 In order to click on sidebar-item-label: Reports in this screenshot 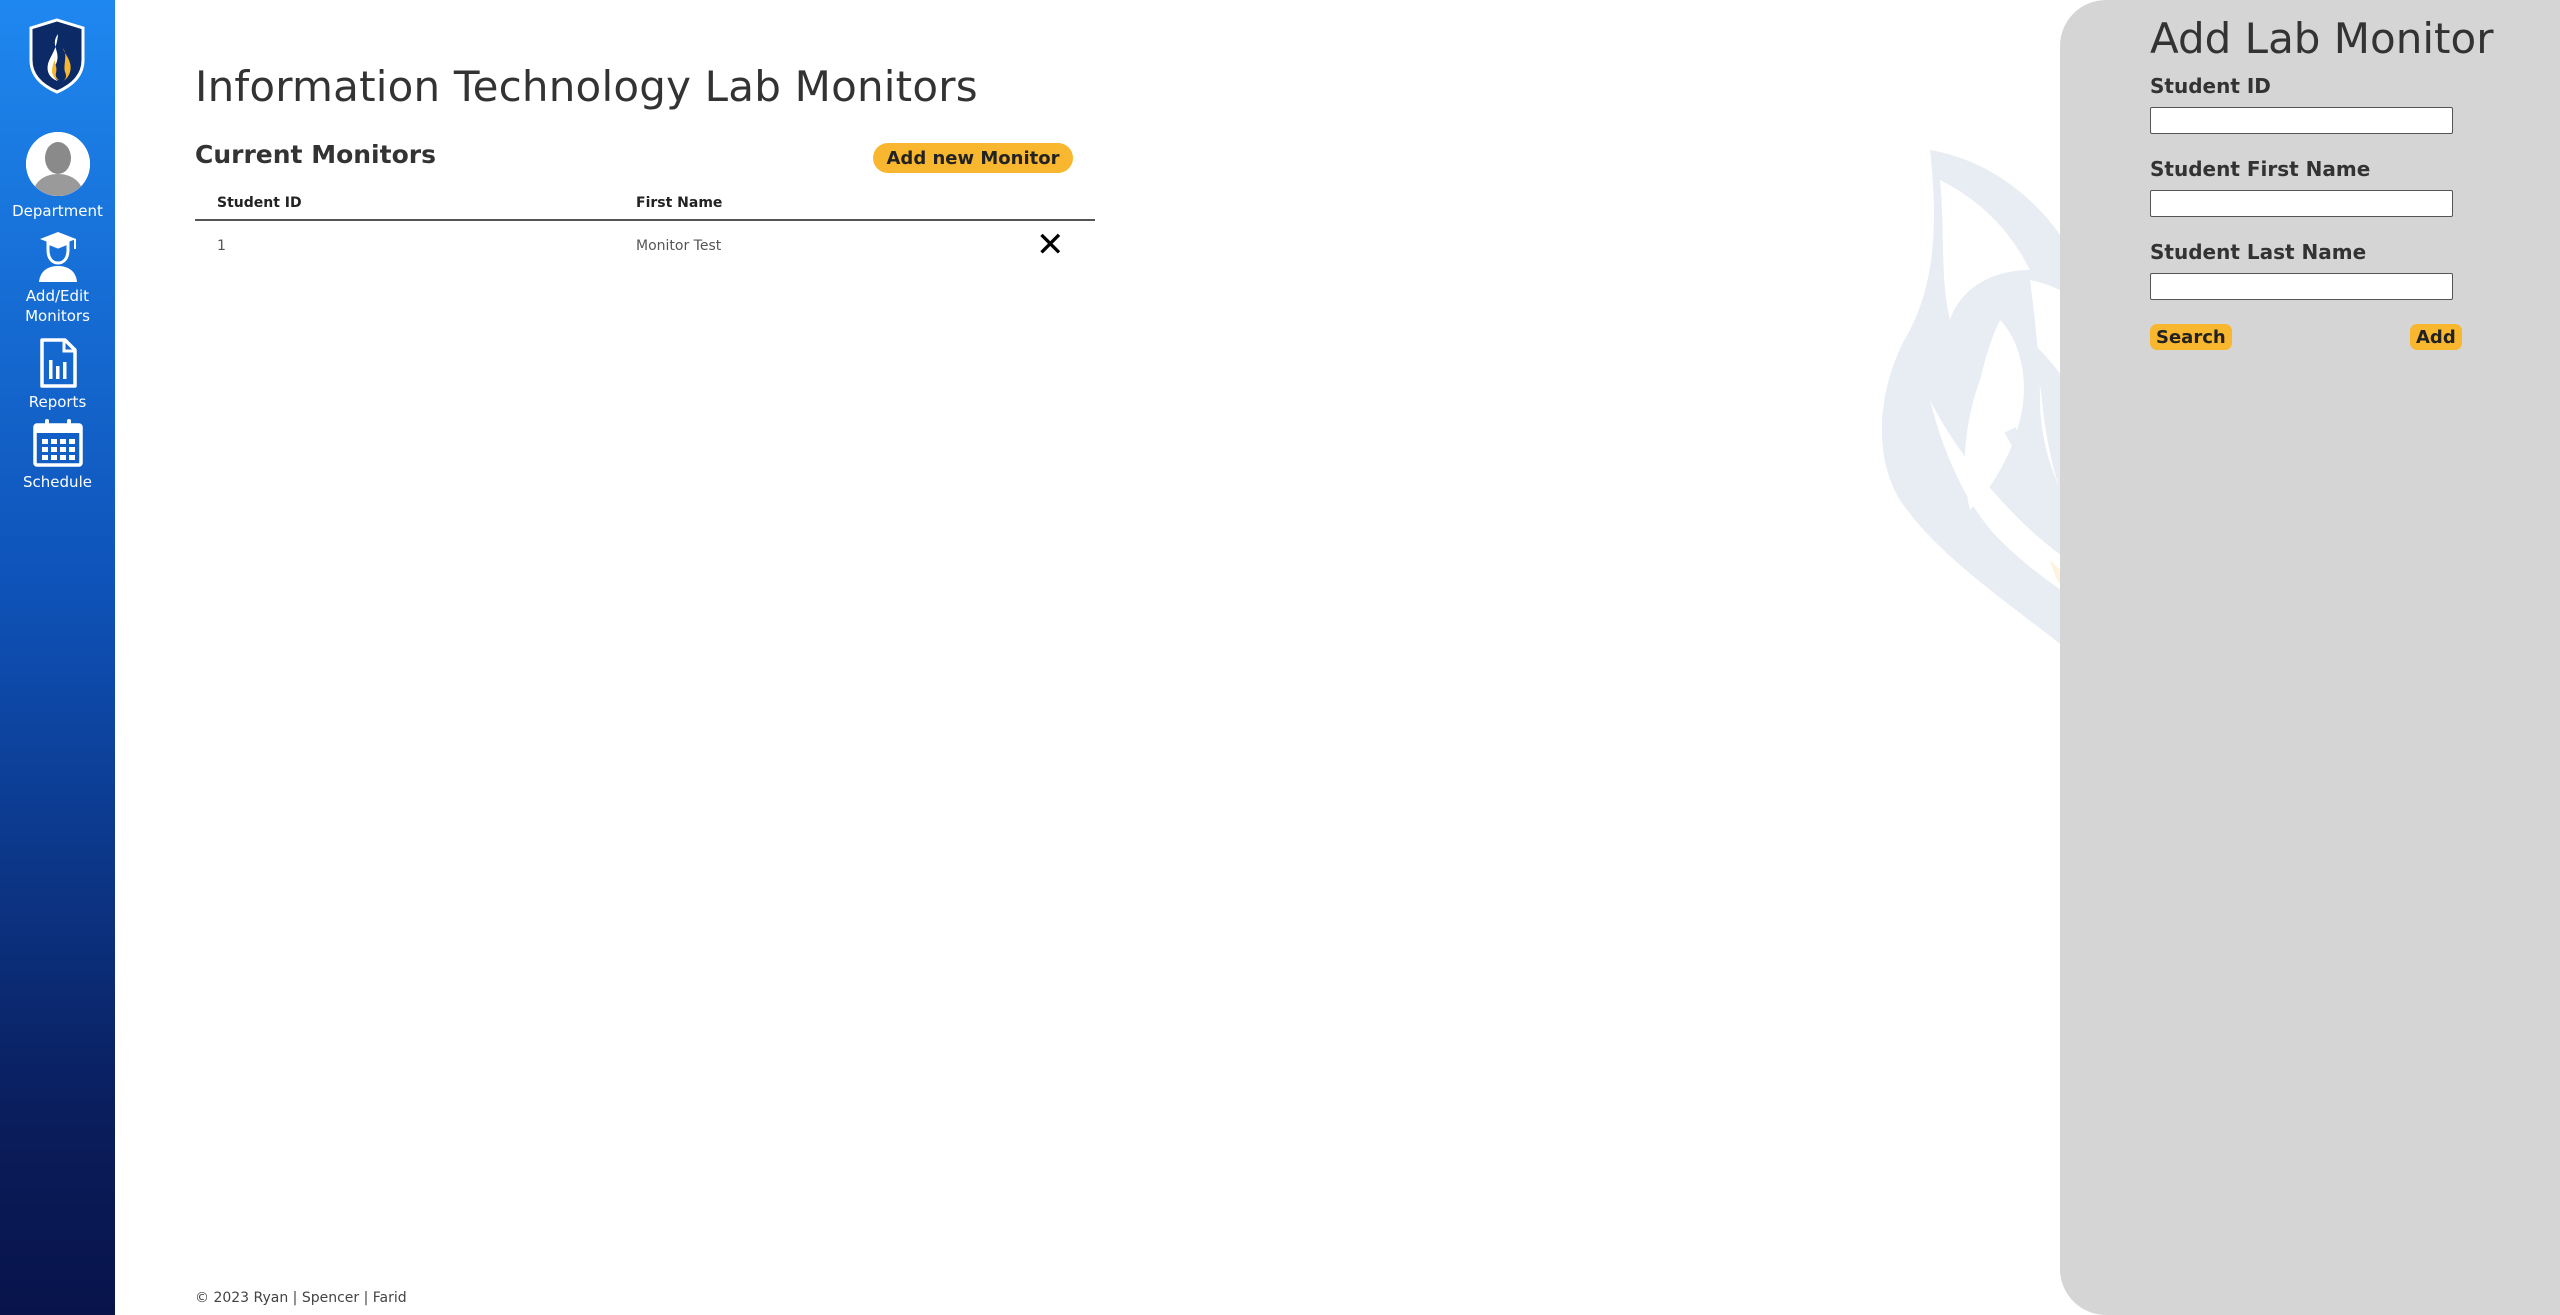, I will do `click(57, 402)`.